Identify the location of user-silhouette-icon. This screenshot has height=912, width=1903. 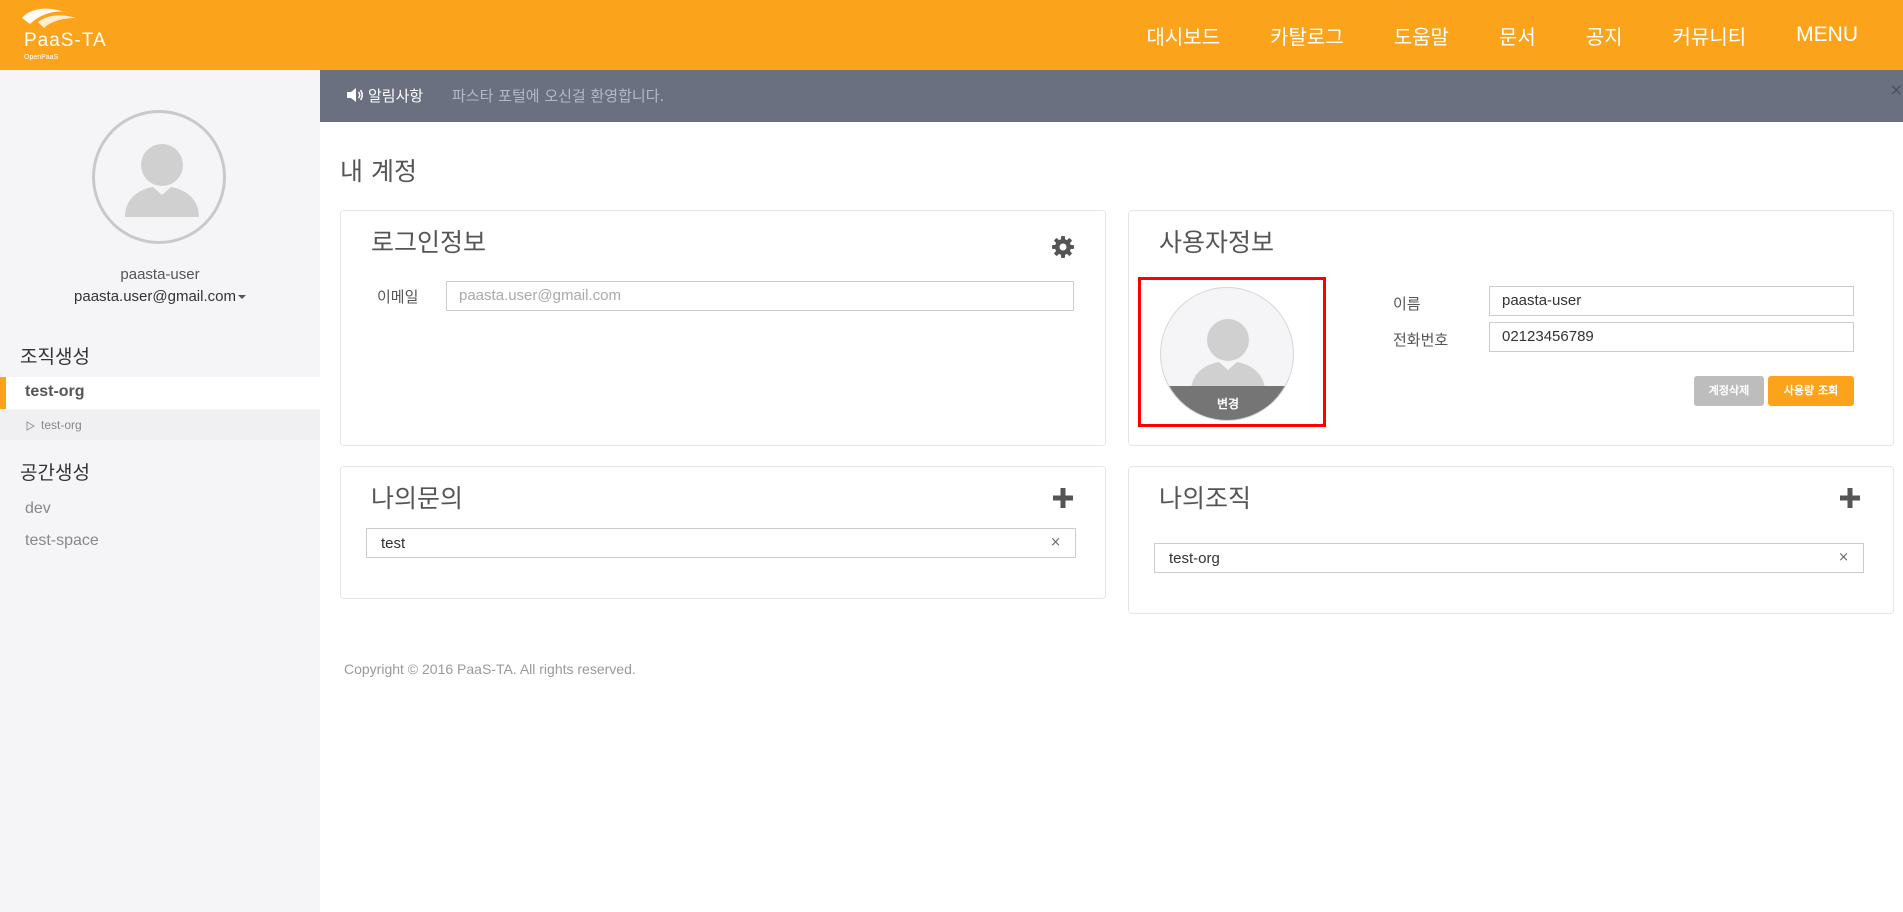
(162, 180).